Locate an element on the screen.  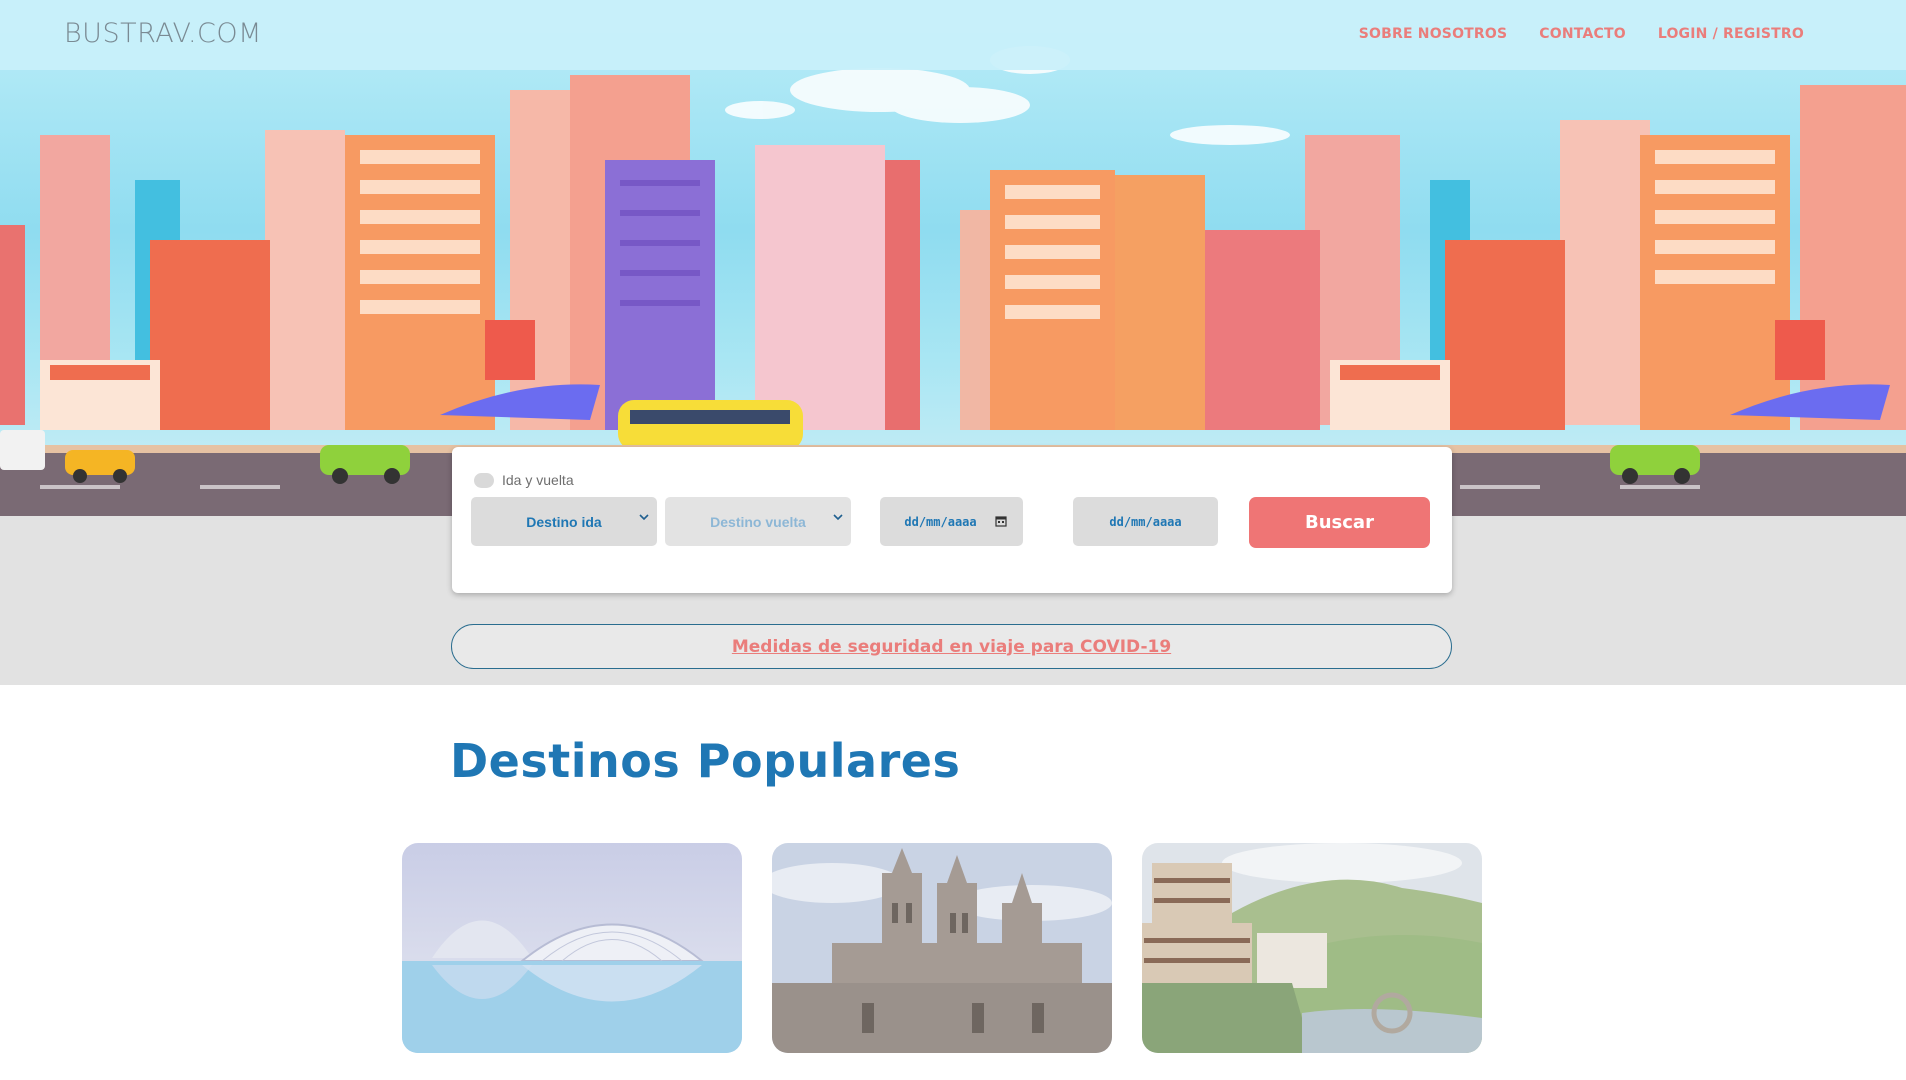
mountain-village-image is located at coordinates (1312, 948).